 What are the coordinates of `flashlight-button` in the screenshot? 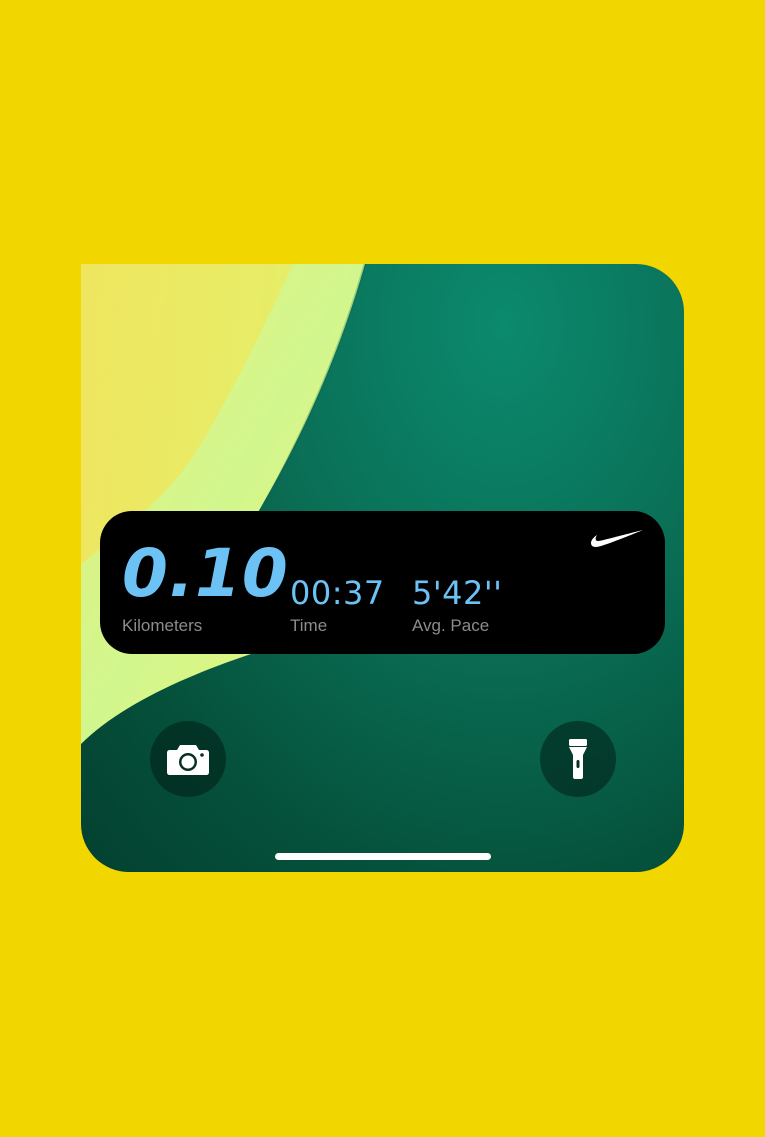 It's located at (578, 759).